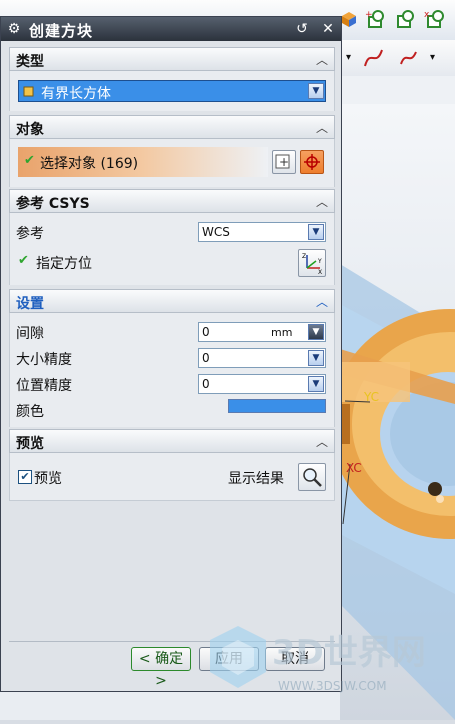 This screenshot has height=724, width=455. Describe the element at coordinates (206, 384) in the screenshot. I see `position-precision-value: 0` at that location.